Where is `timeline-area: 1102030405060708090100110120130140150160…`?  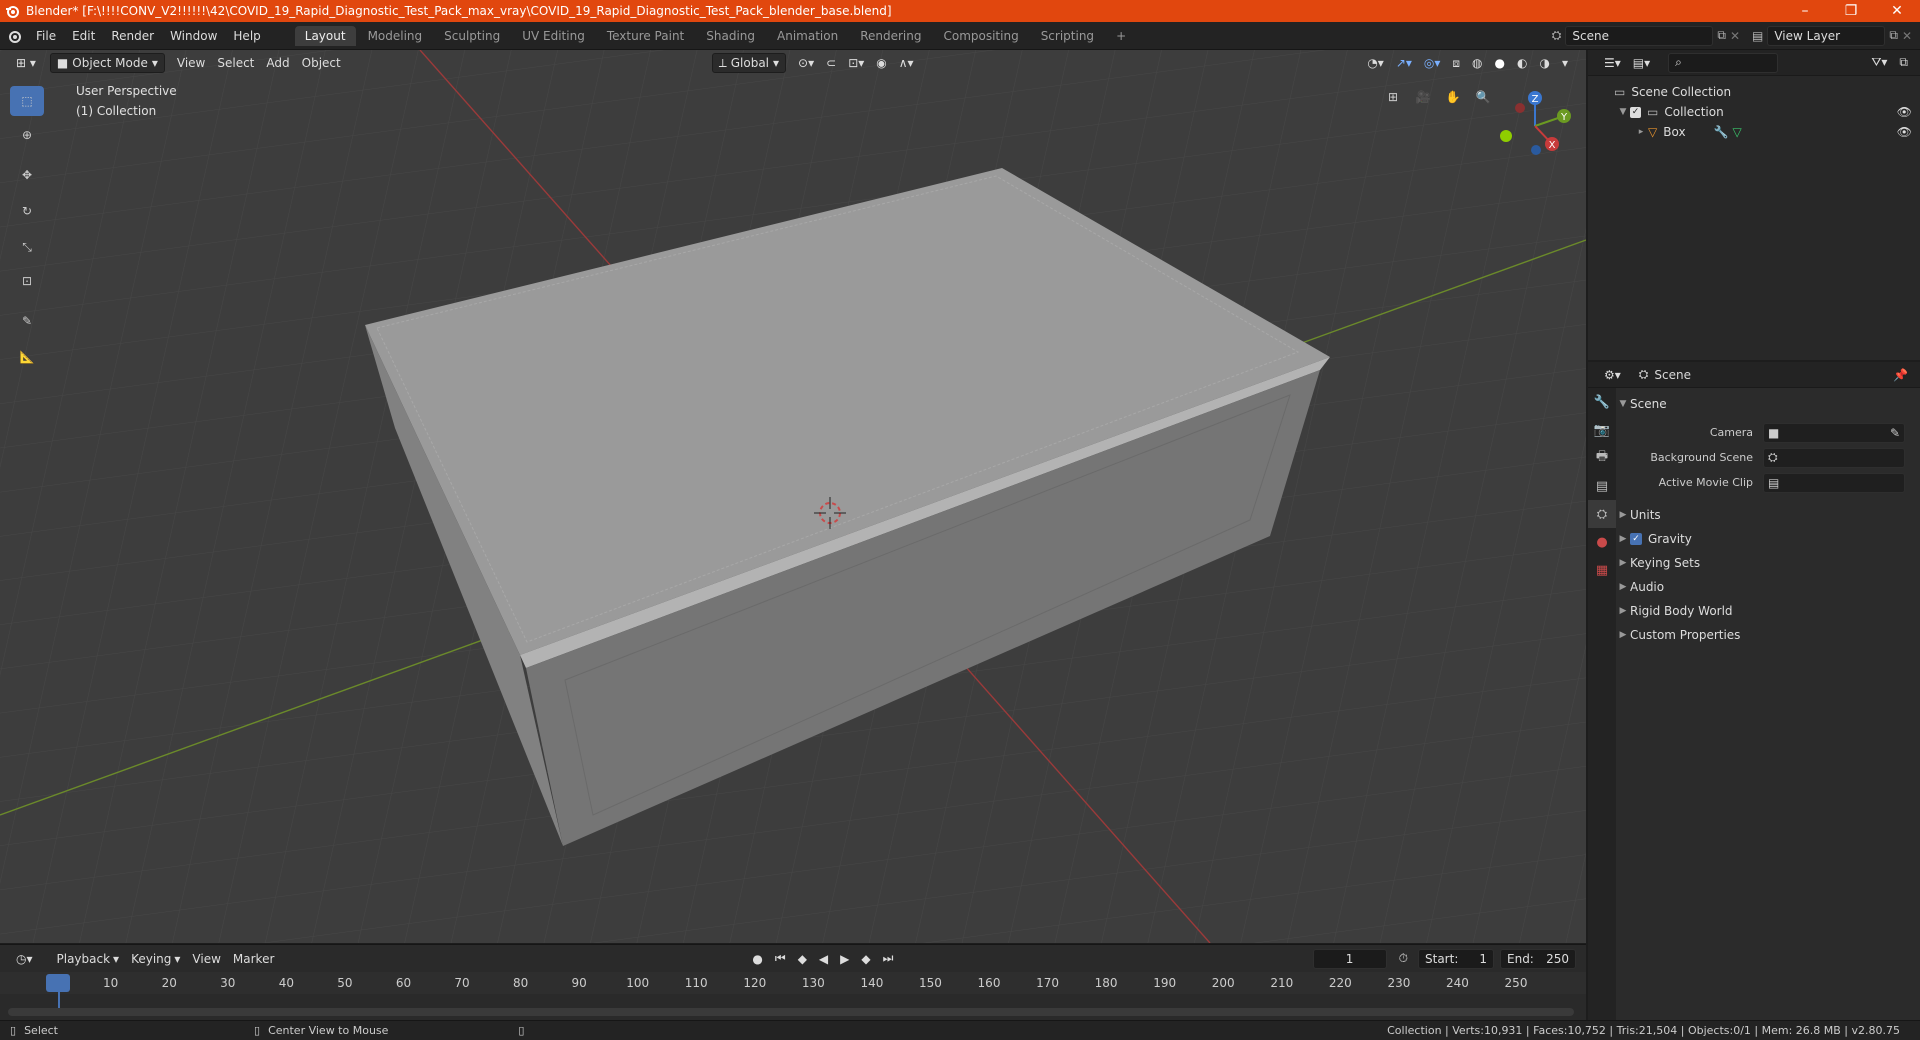
timeline-area: 1102030405060708090100110120130140150160… is located at coordinates (793, 996).